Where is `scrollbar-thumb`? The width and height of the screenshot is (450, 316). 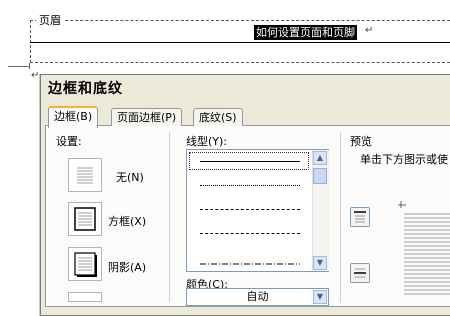 scrollbar-thumb is located at coordinates (320, 176).